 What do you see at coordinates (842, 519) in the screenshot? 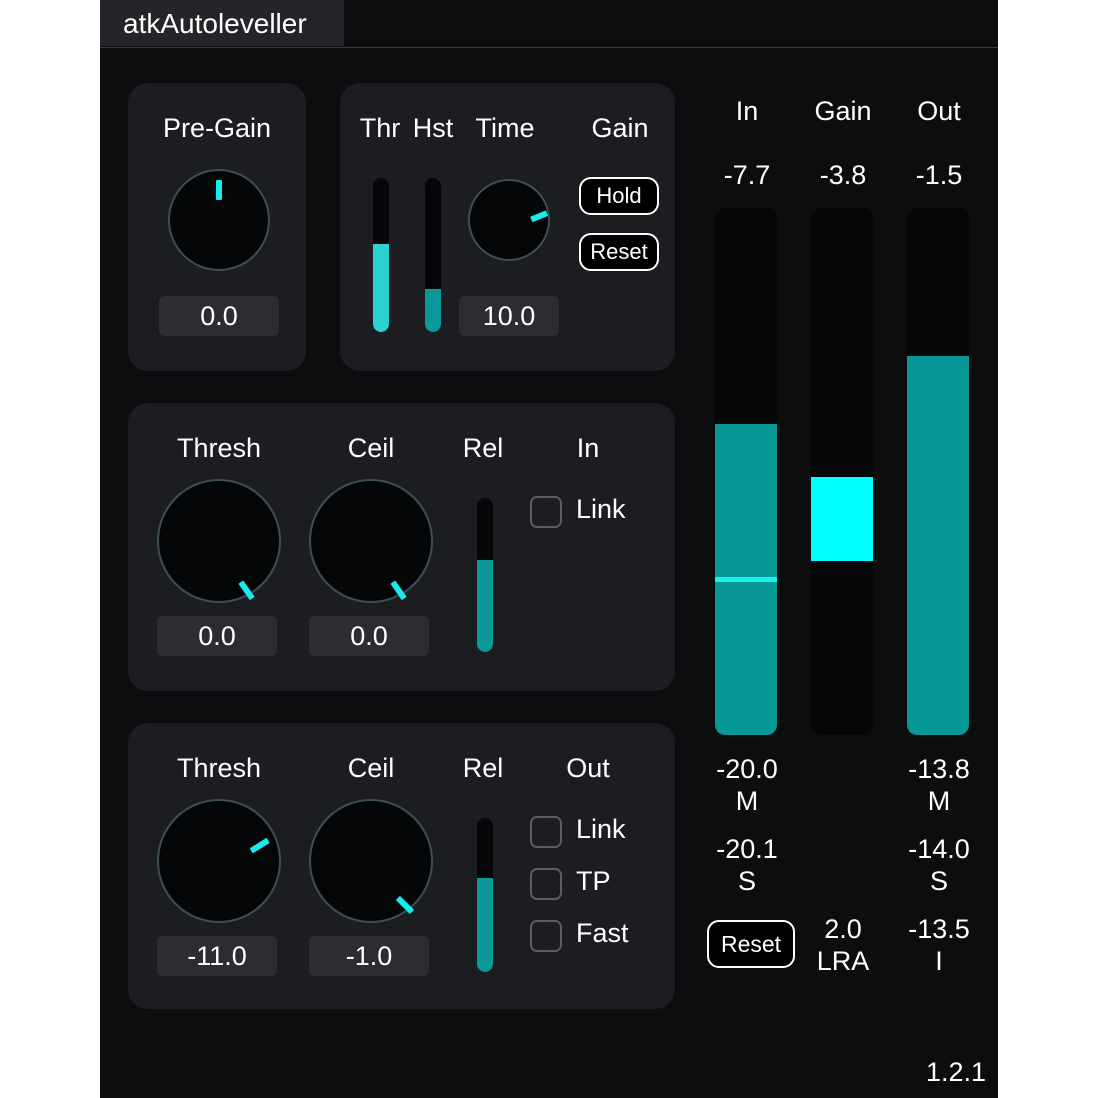
I see `gain-meter-block` at bounding box center [842, 519].